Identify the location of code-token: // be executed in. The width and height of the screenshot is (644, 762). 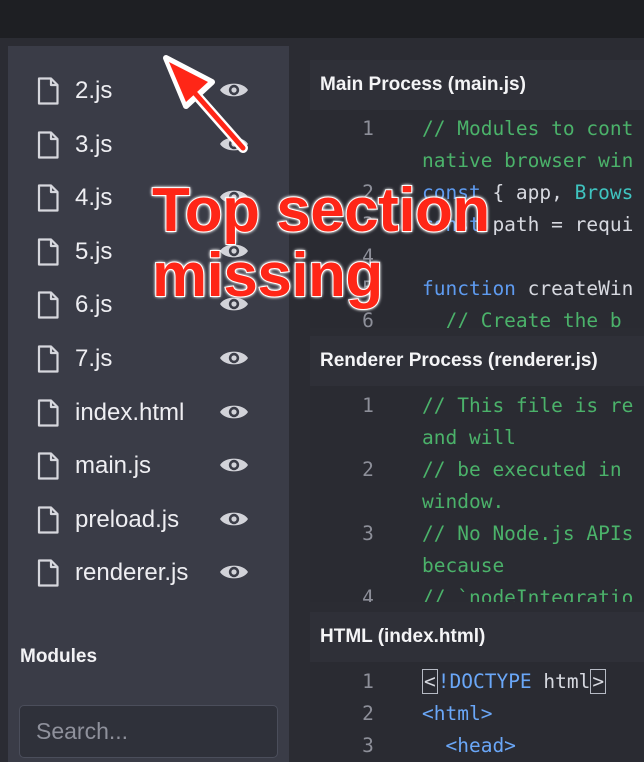
(522, 469).